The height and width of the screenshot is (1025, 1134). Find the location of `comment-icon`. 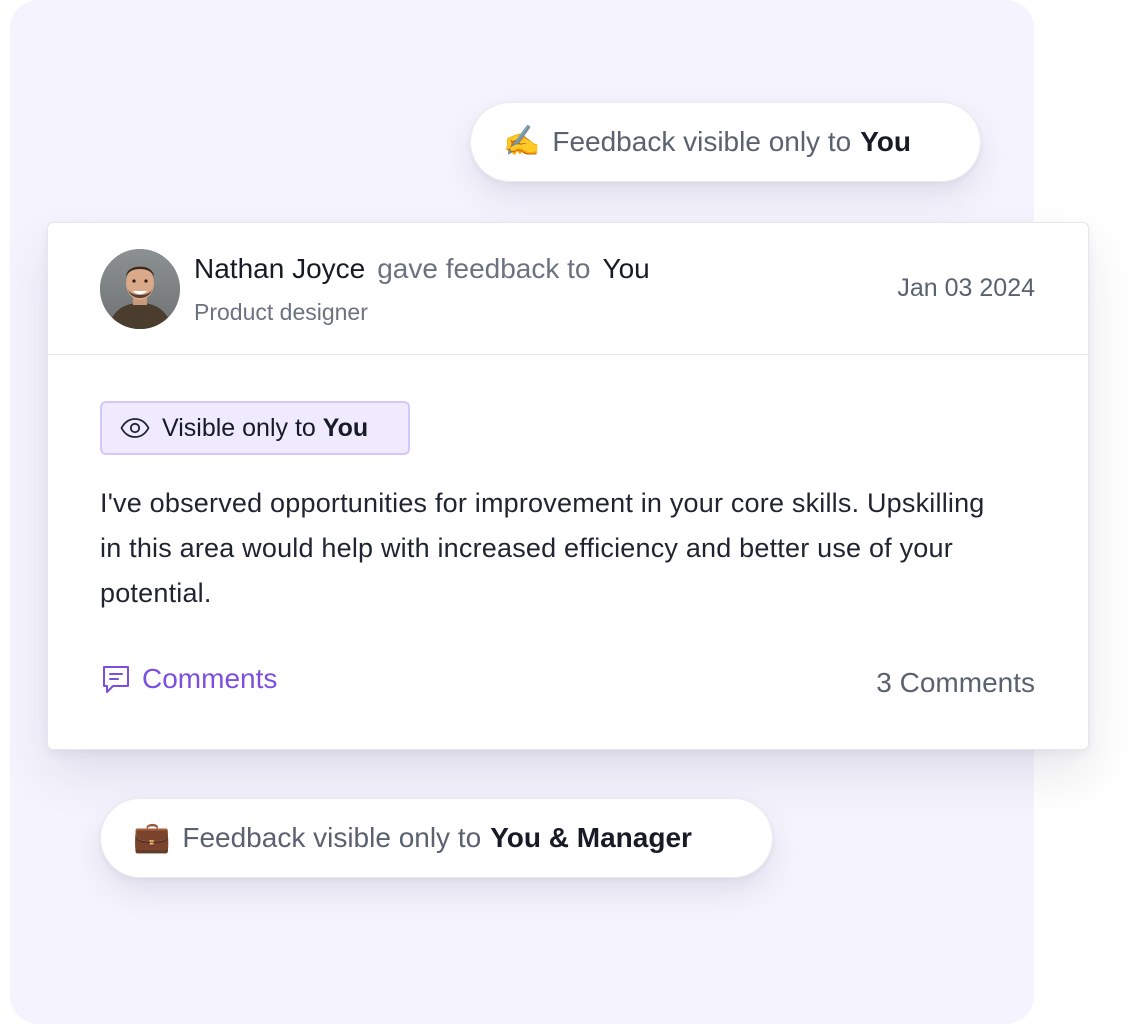

comment-icon is located at coordinates (116, 679).